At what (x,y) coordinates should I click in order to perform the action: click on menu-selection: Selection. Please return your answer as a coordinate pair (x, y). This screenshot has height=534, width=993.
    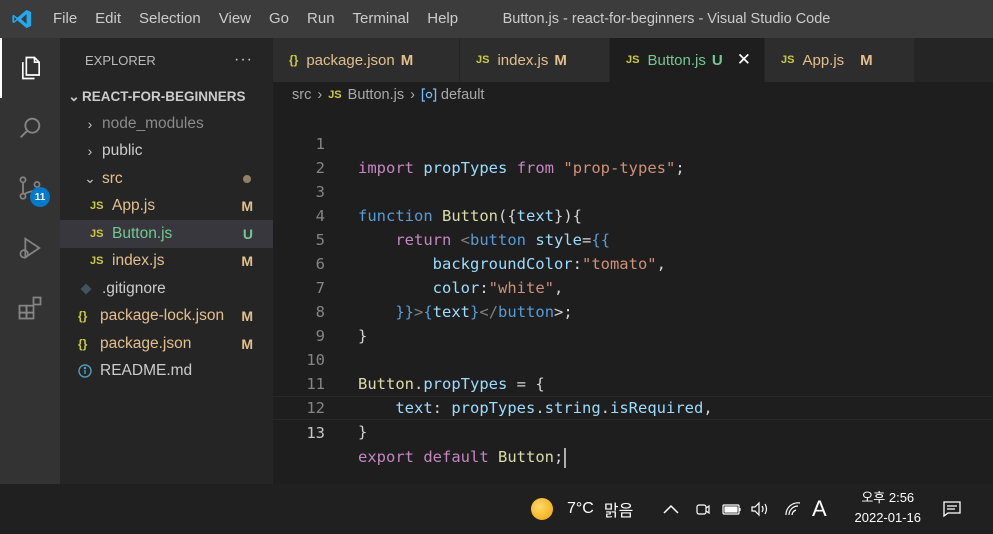
    Looking at the image, I should click on (170, 19).